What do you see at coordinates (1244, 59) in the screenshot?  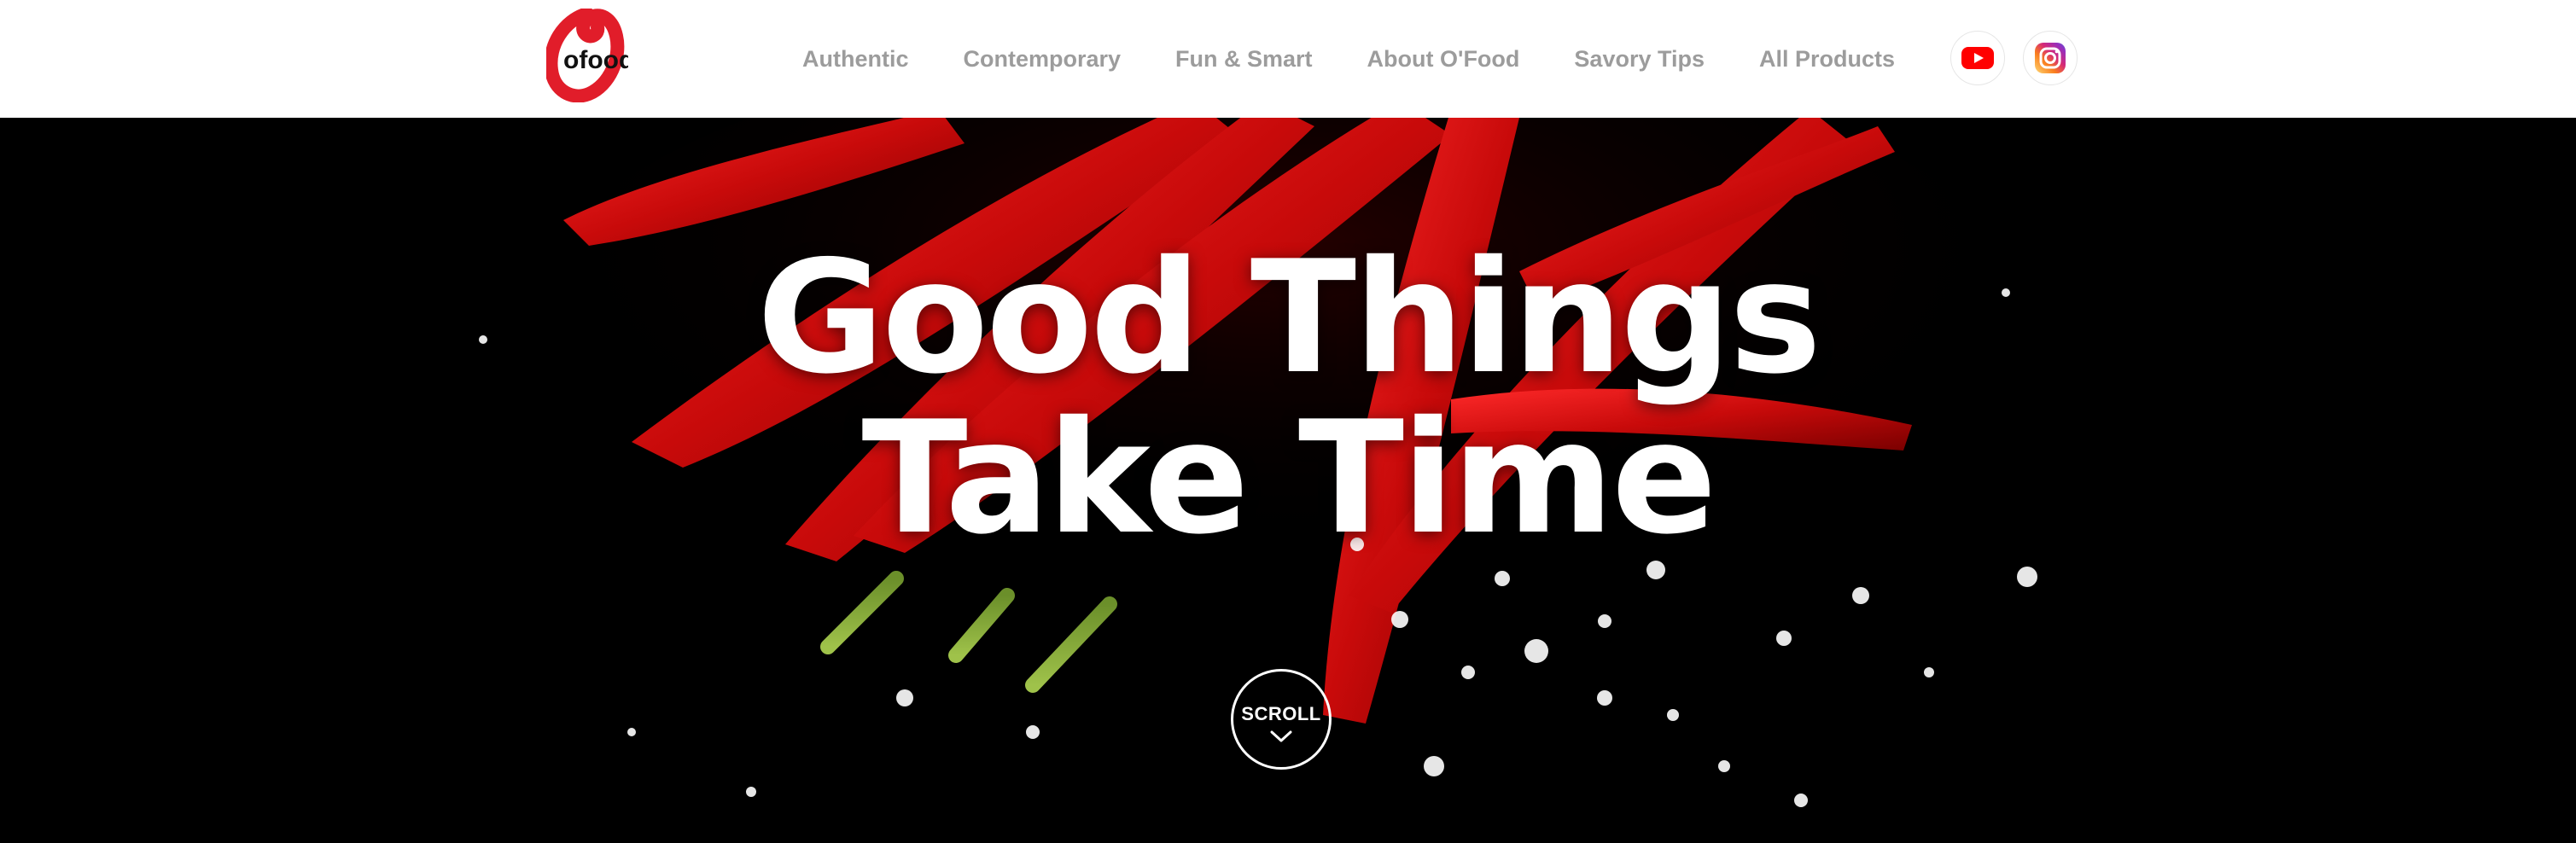 I see `nav-item-fun-smart: Fun & Smart` at bounding box center [1244, 59].